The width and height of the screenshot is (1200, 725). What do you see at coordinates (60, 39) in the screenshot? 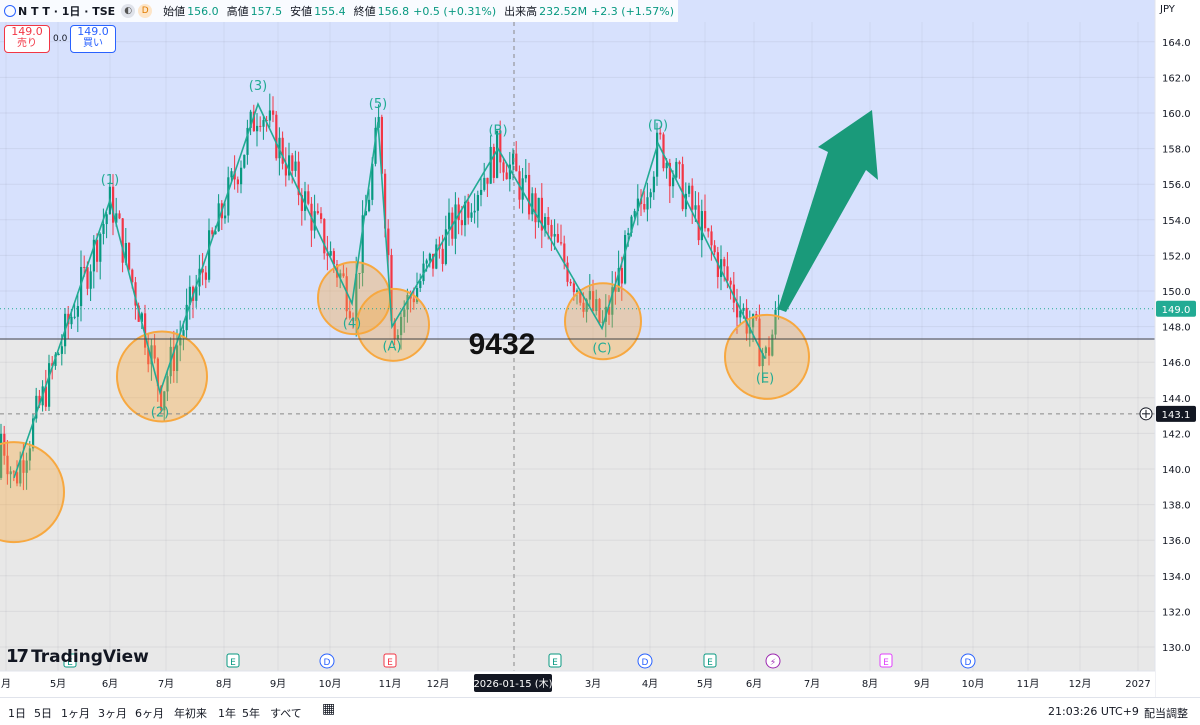
I see `spread-value: 0.0` at bounding box center [60, 39].